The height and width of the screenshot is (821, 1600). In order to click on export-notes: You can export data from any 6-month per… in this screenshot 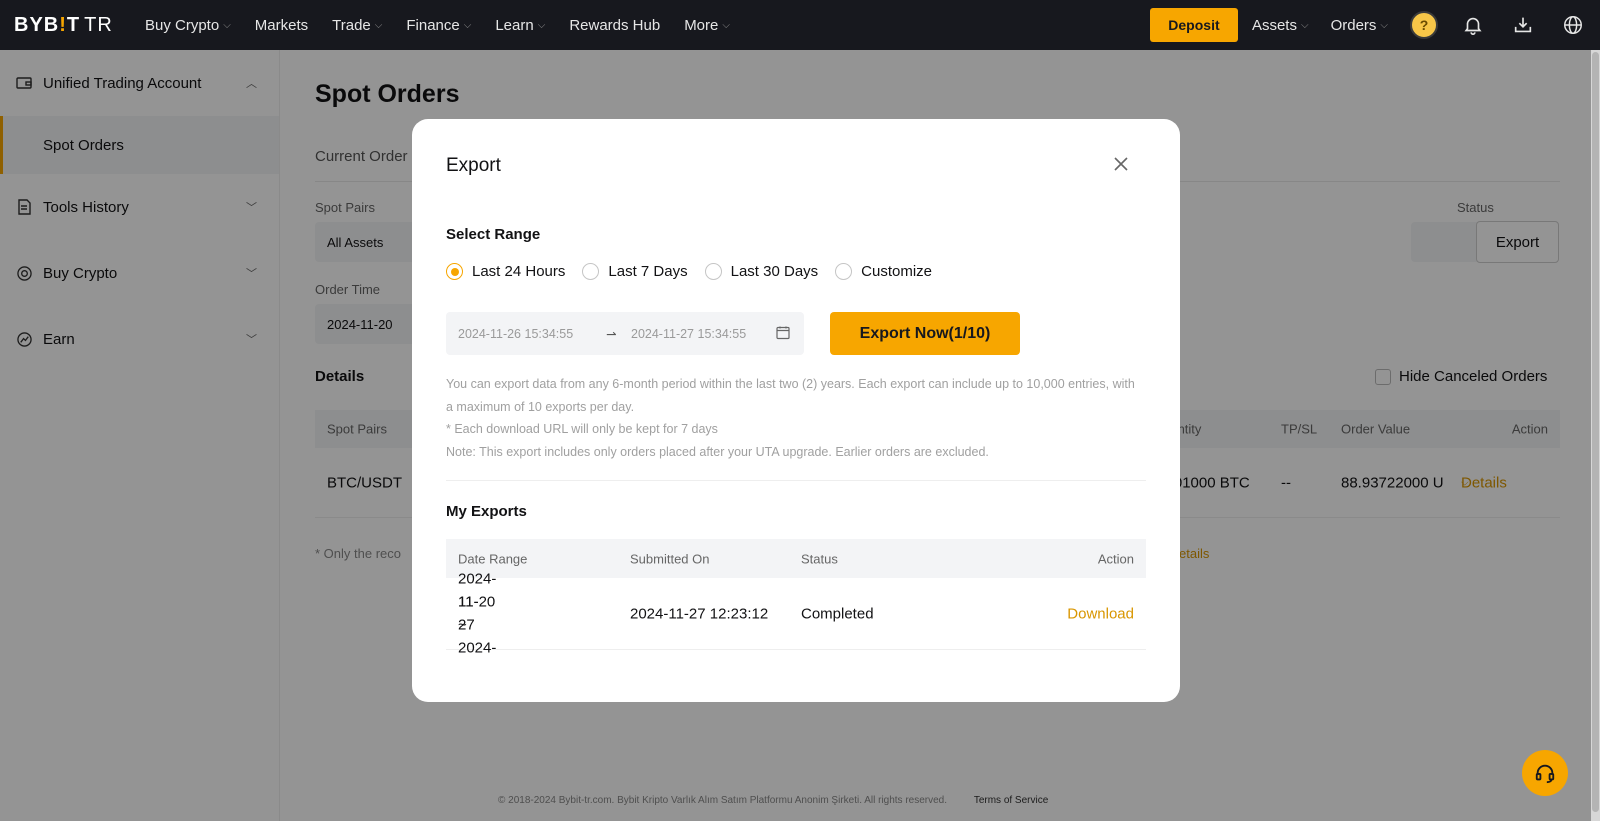, I will do `click(791, 418)`.